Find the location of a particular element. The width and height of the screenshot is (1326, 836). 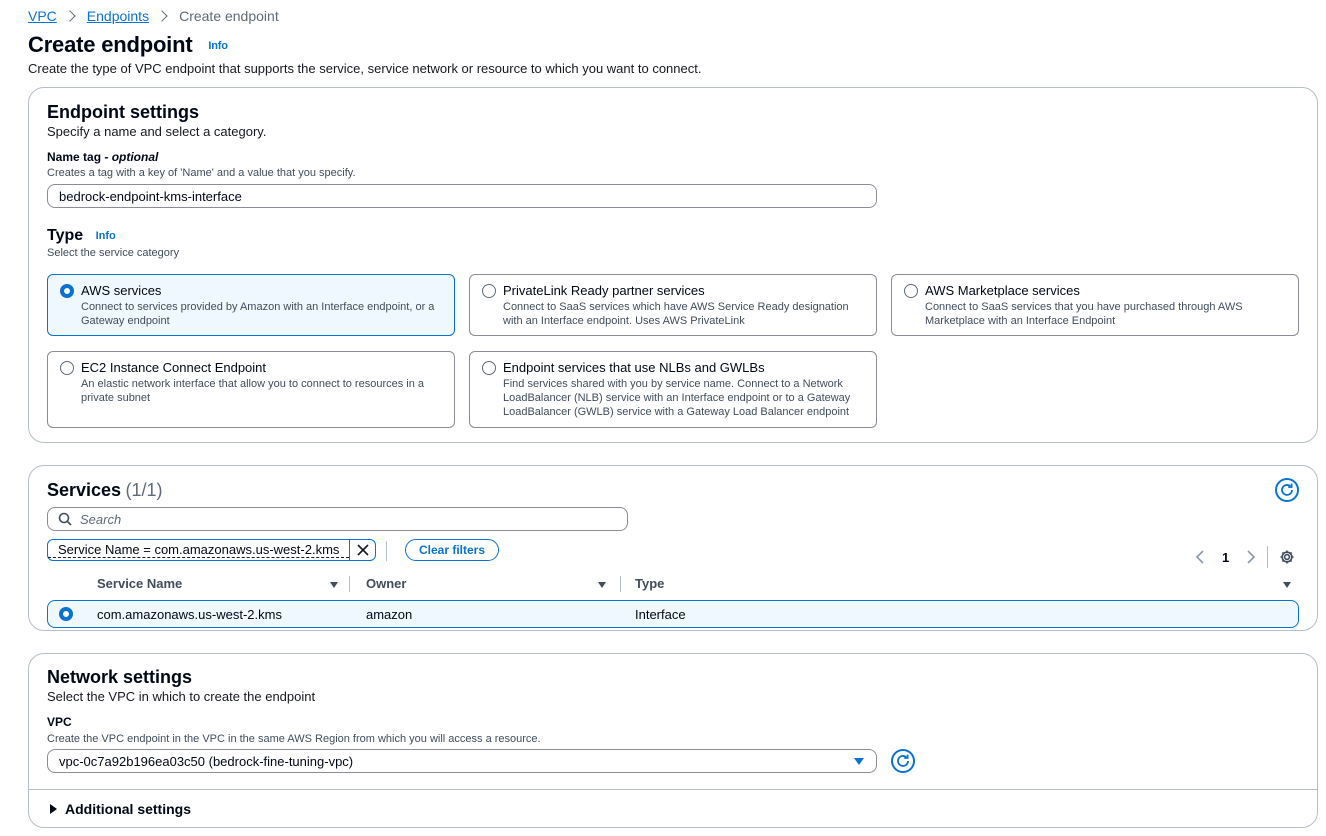

caret-down-icon is located at coordinates (859, 761).